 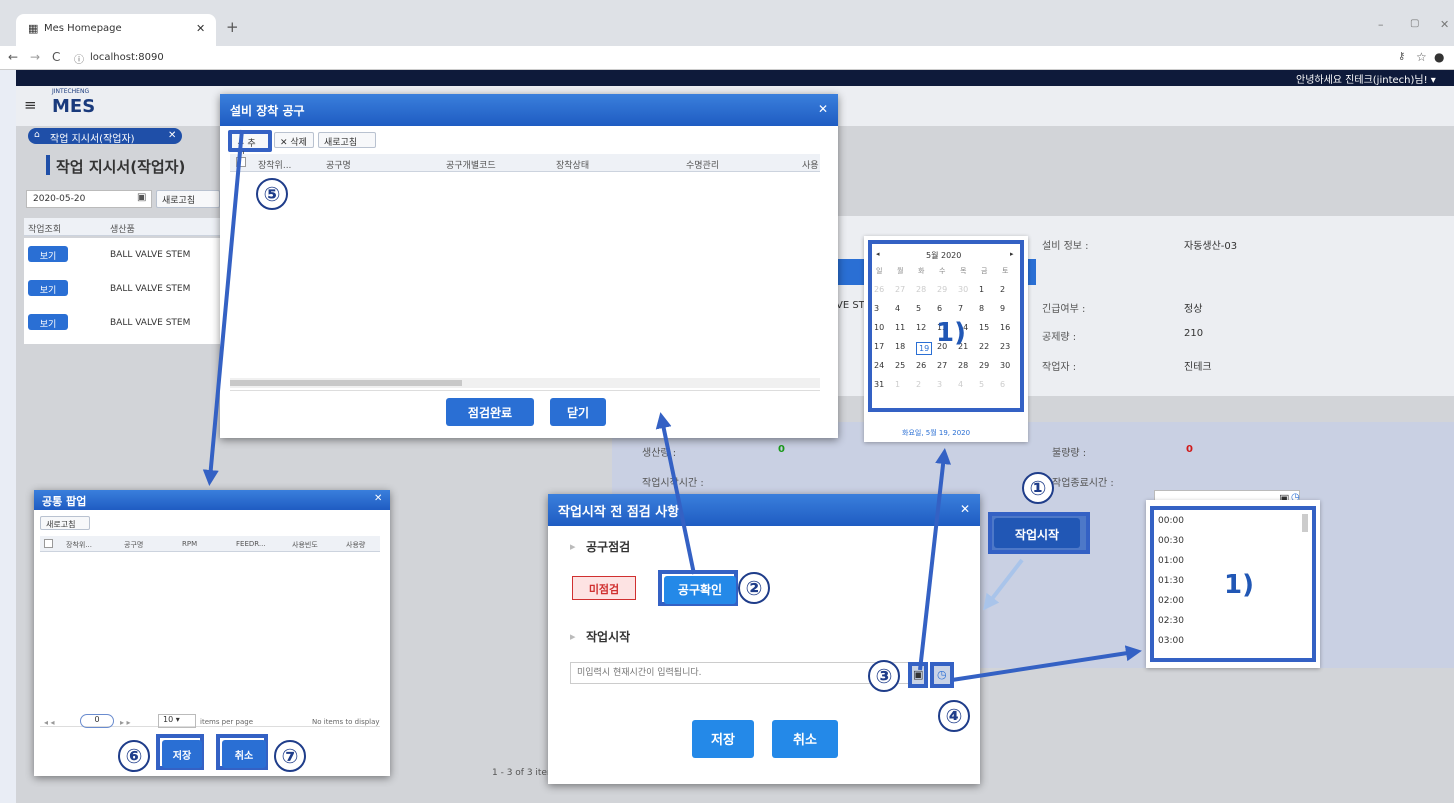 I want to click on arrow-toolcheck-to-dialog, so click(x=675, y=493).